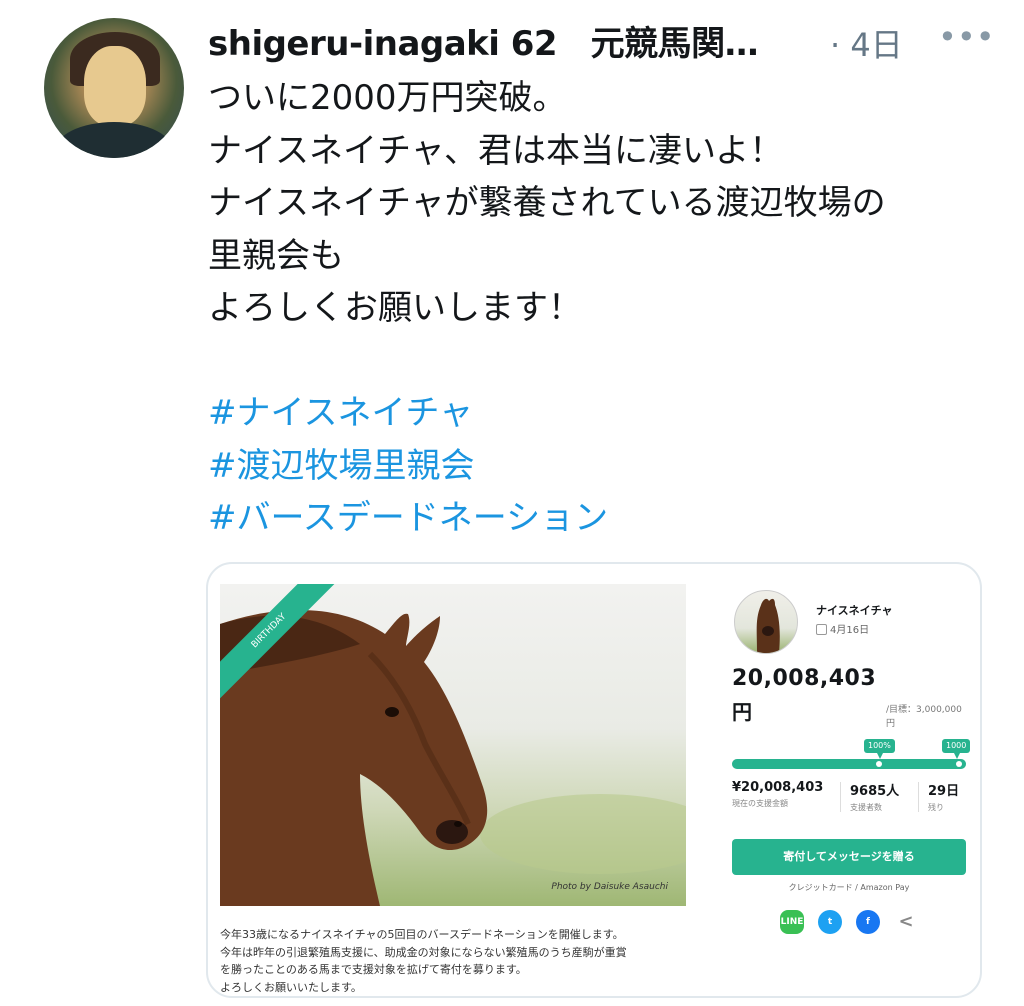 This screenshot has width=1024, height=1006. Describe the element at coordinates (609, 887) in the screenshot. I see `photo-credit: Photo by Daisuke Asauchi` at that location.